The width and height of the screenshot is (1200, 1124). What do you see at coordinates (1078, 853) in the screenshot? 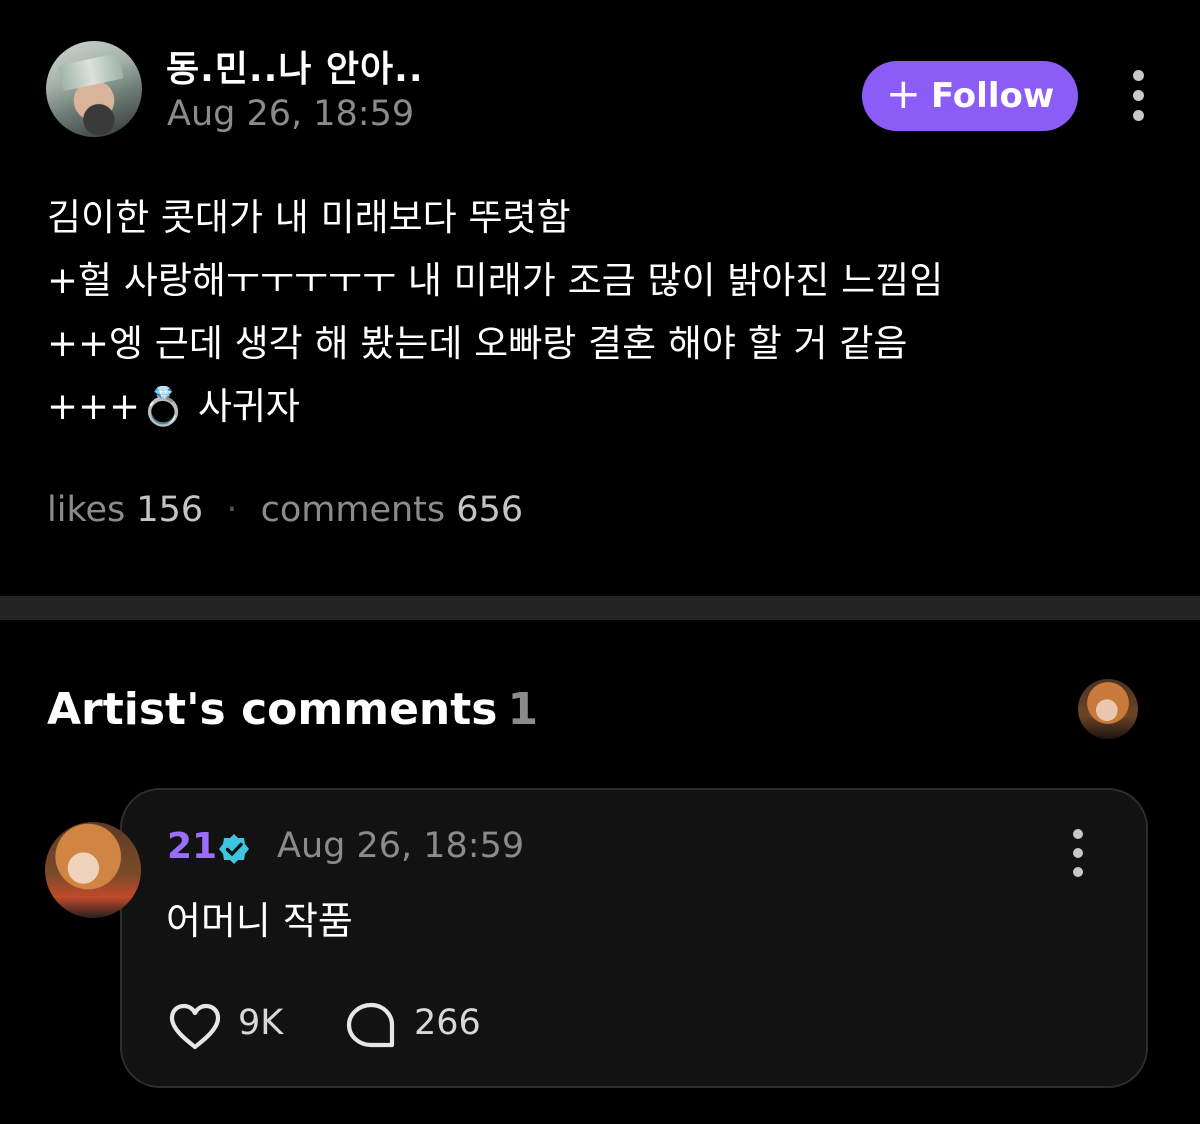
I see `comment-more-options-icon` at bounding box center [1078, 853].